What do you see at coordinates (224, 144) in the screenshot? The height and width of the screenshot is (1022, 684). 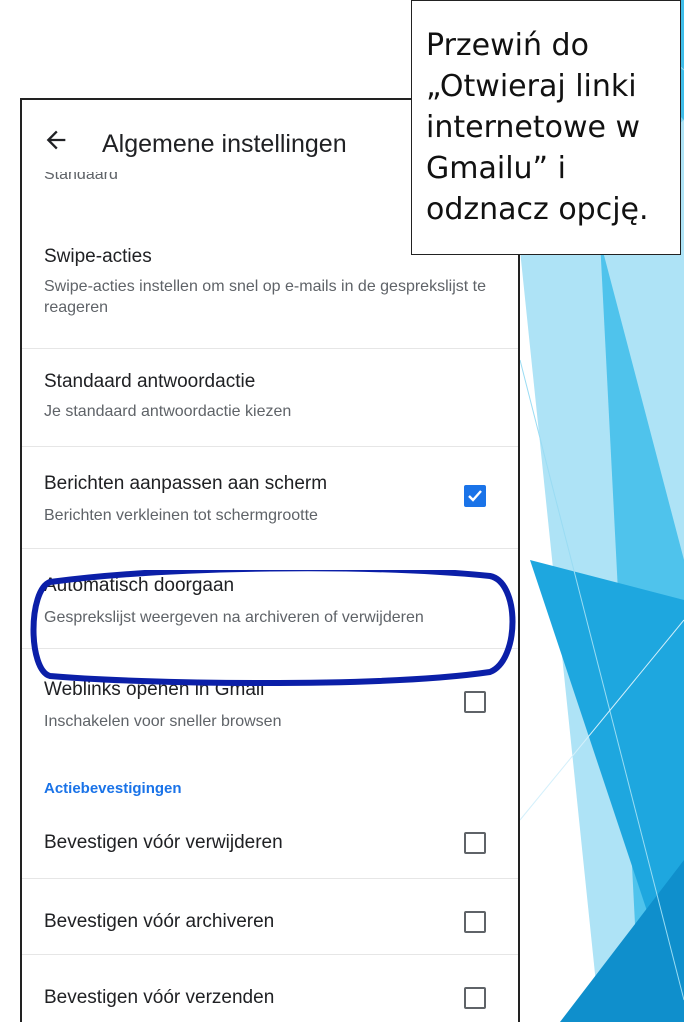 I see `page-title: Algemene instellingen` at bounding box center [224, 144].